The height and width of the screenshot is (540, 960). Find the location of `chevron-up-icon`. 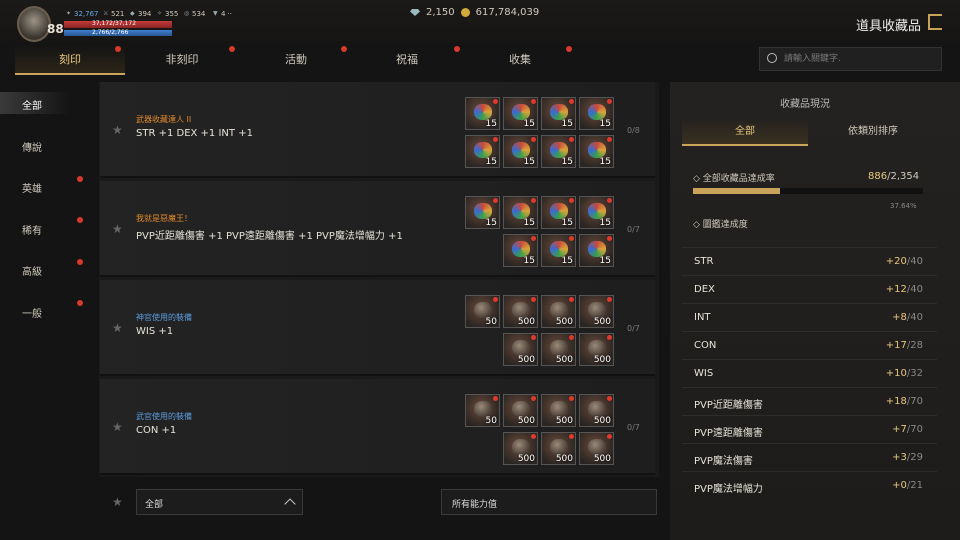

chevron-up-icon is located at coordinates (290, 504).